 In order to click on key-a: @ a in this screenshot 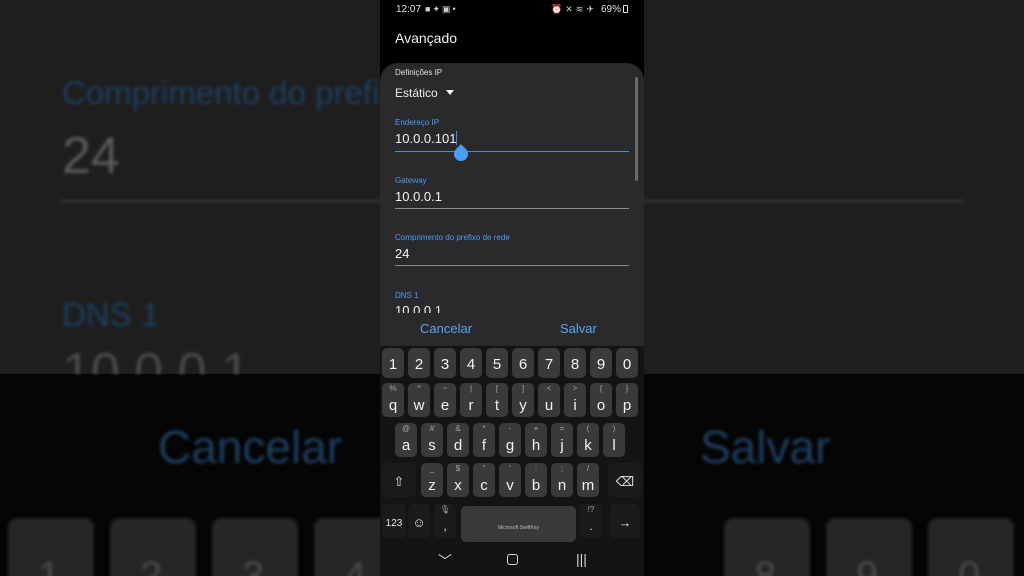, I will do `click(406, 440)`.